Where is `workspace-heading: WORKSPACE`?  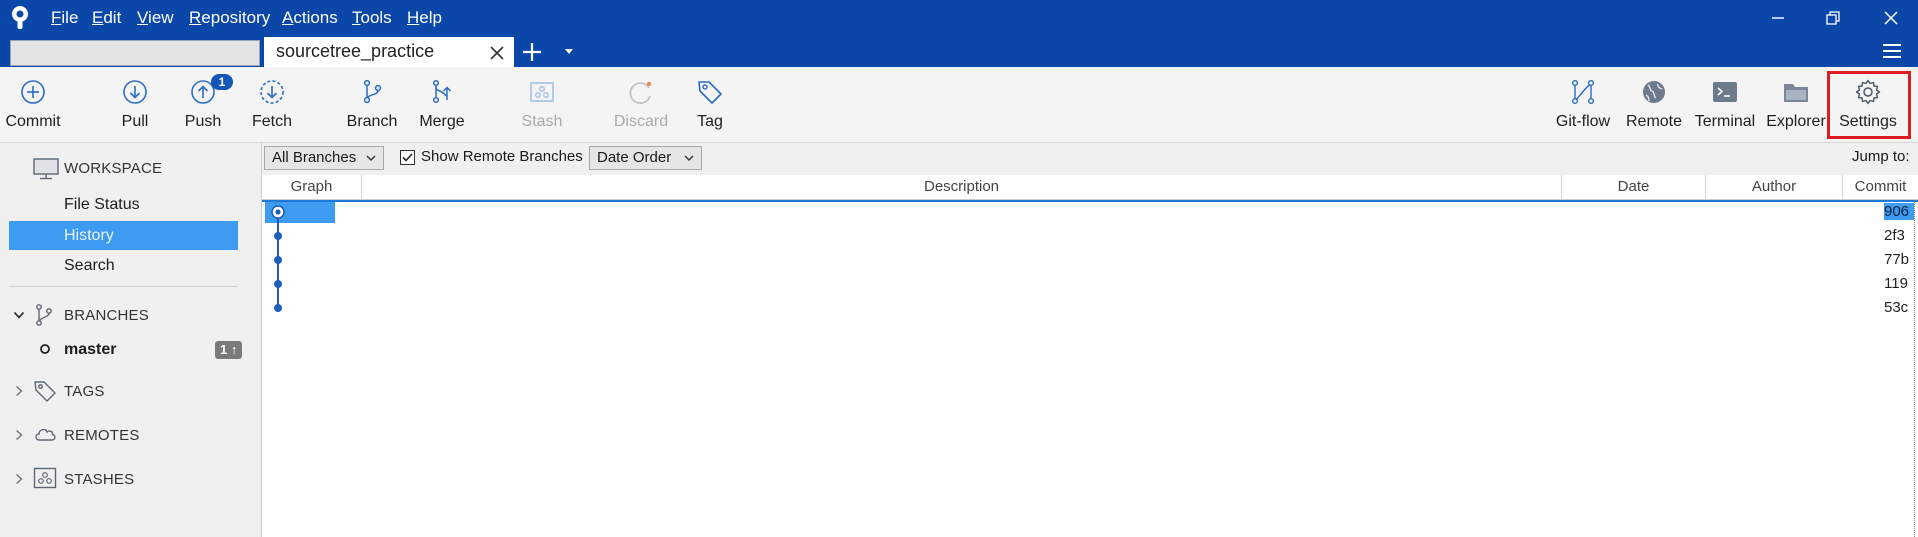 workspace-heading: WORKSPACE is located at coordinates (113, 168).